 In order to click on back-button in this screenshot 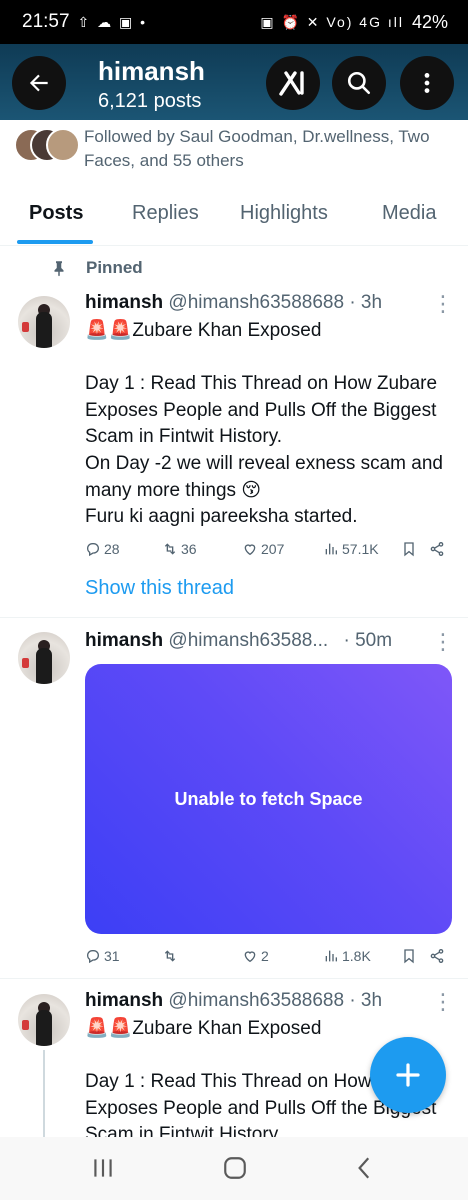, I will do `click(39, 83)`.